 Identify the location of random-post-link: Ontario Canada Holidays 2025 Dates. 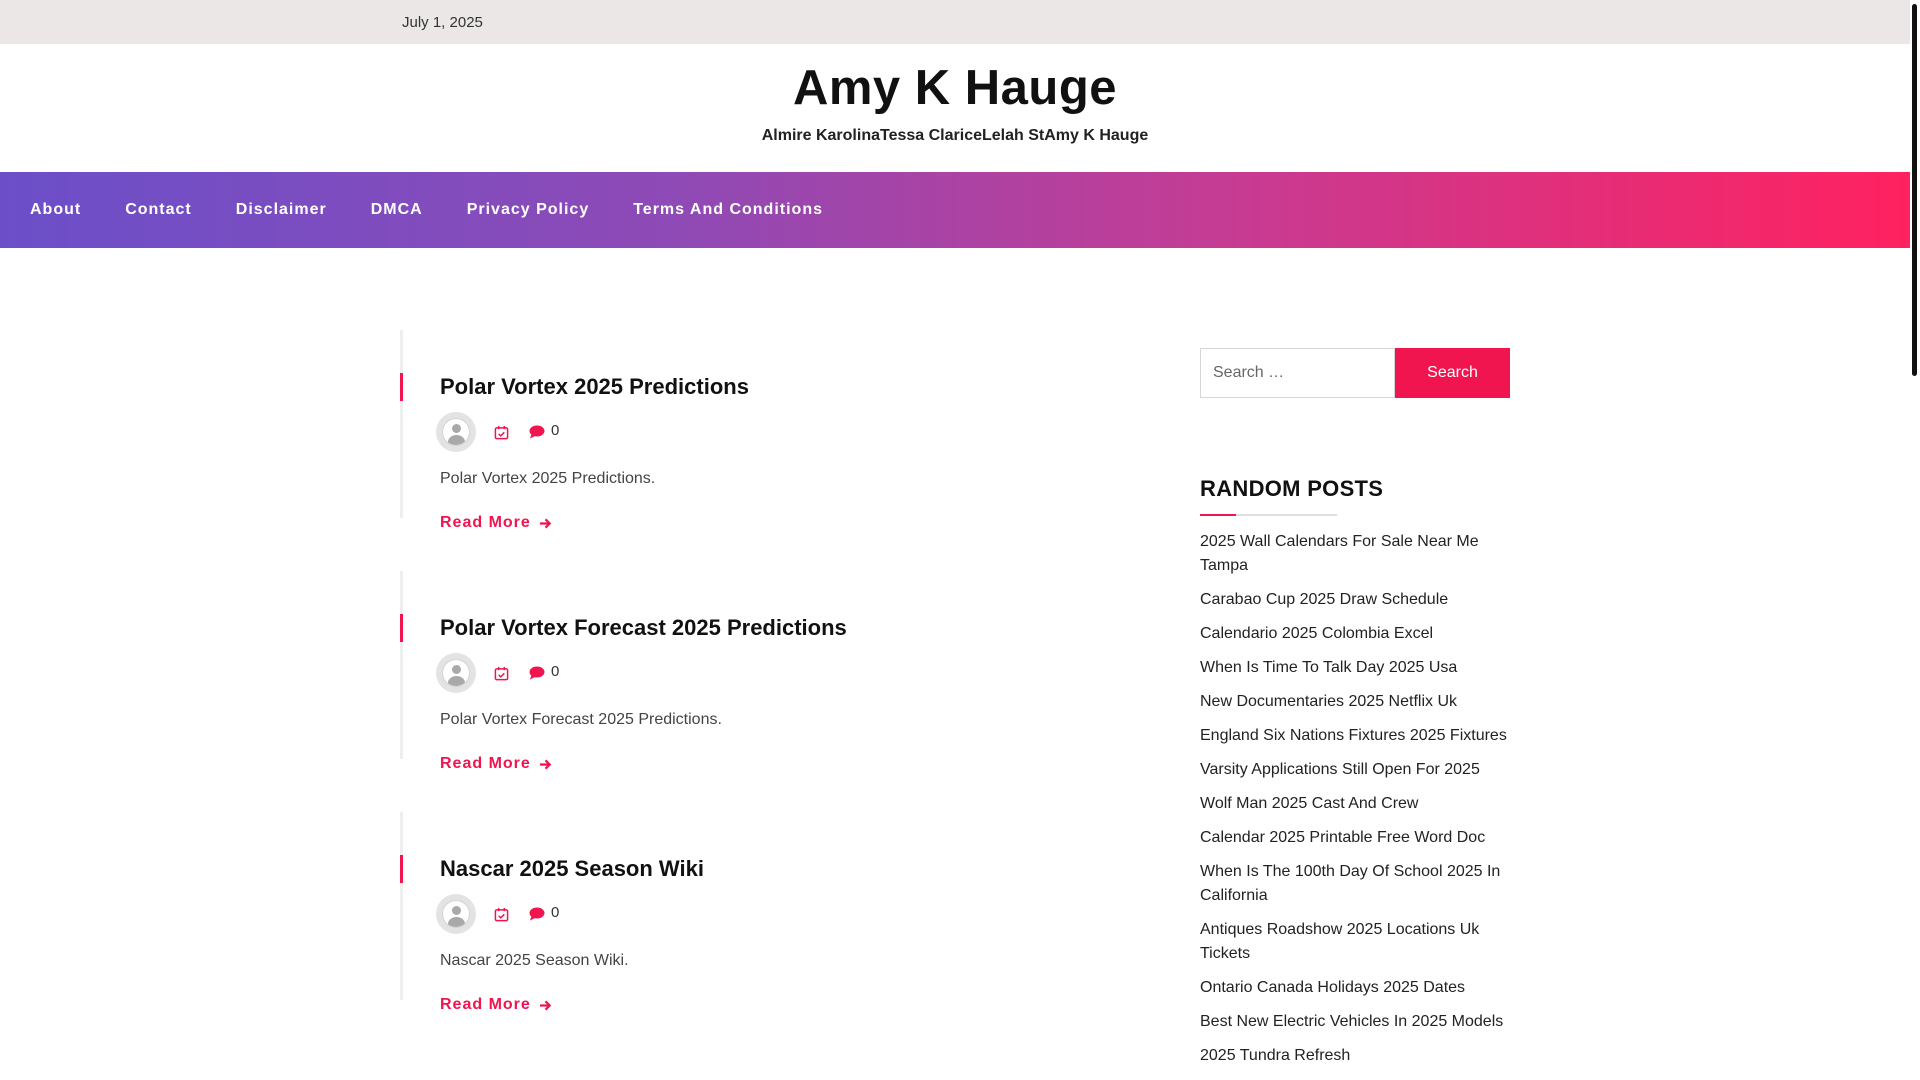
(1355, 988).